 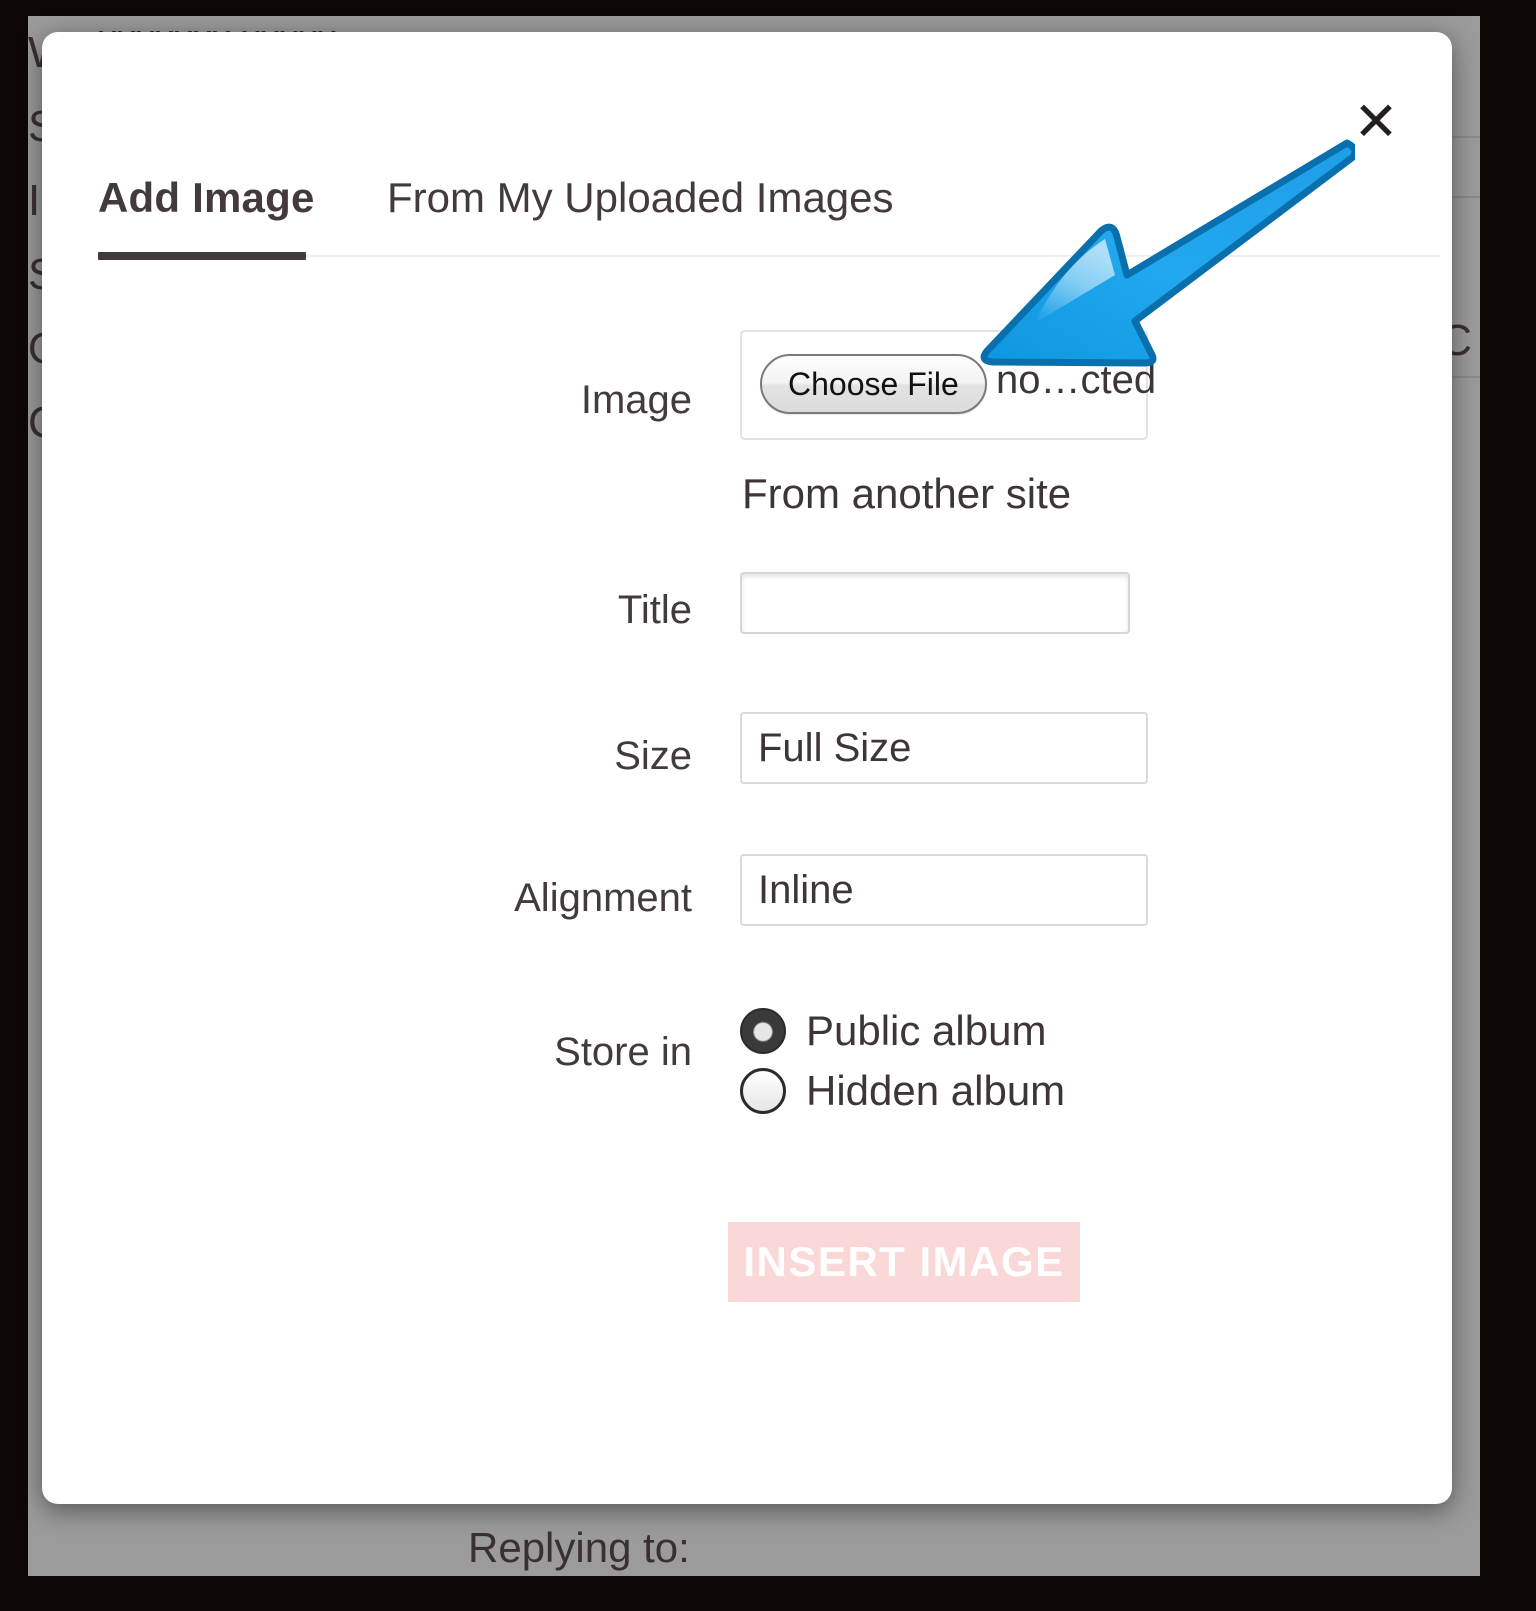 What do you see at coordinates (906, 494) in the screenshot?
I see `from-another-site-link: From another site` at bounding box center [906, 494].